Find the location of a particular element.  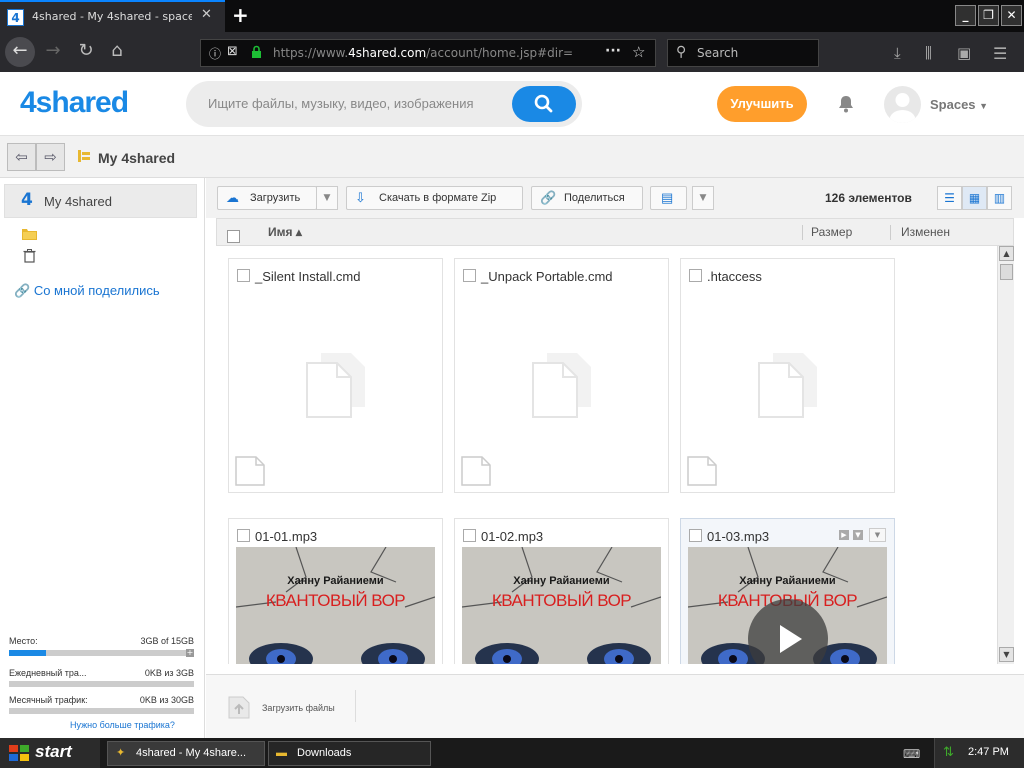

upload-files-label: Загрузить файлы is located at coordinates (298, 708).